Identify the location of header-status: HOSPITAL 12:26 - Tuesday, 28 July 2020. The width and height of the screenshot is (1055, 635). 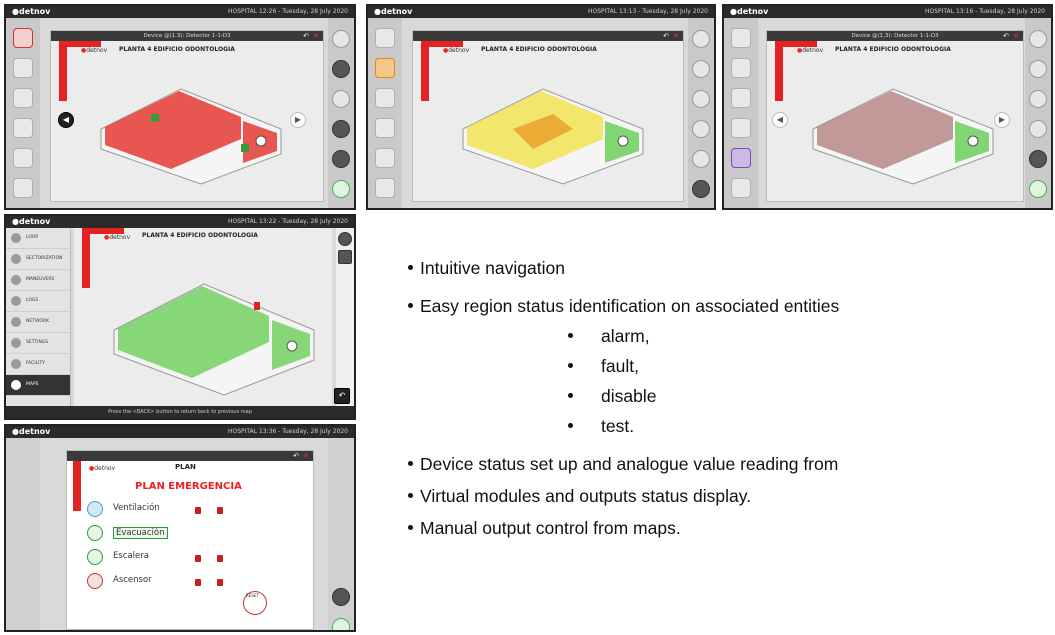
(288, 11).